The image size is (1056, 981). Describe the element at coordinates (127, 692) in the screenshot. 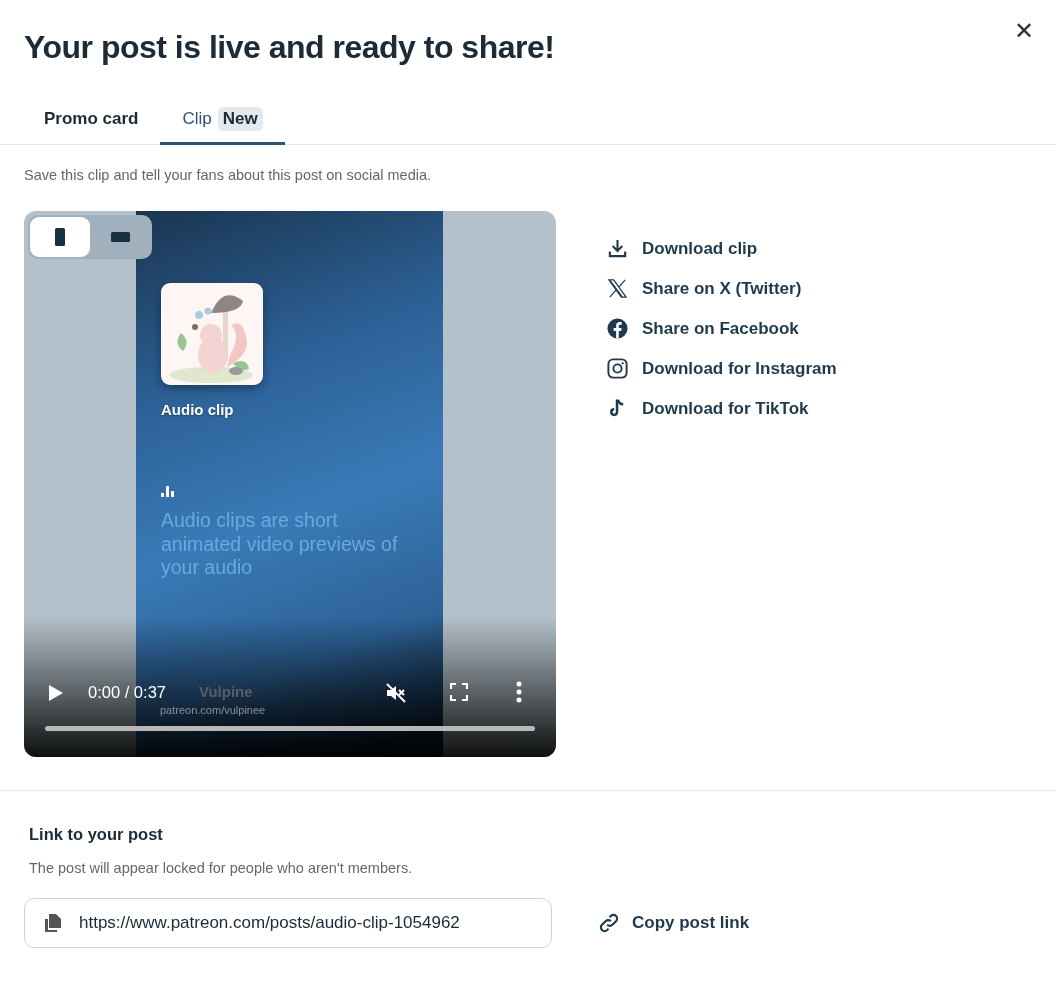

I see `playback-time: 0:00 / 0:37` at that location.